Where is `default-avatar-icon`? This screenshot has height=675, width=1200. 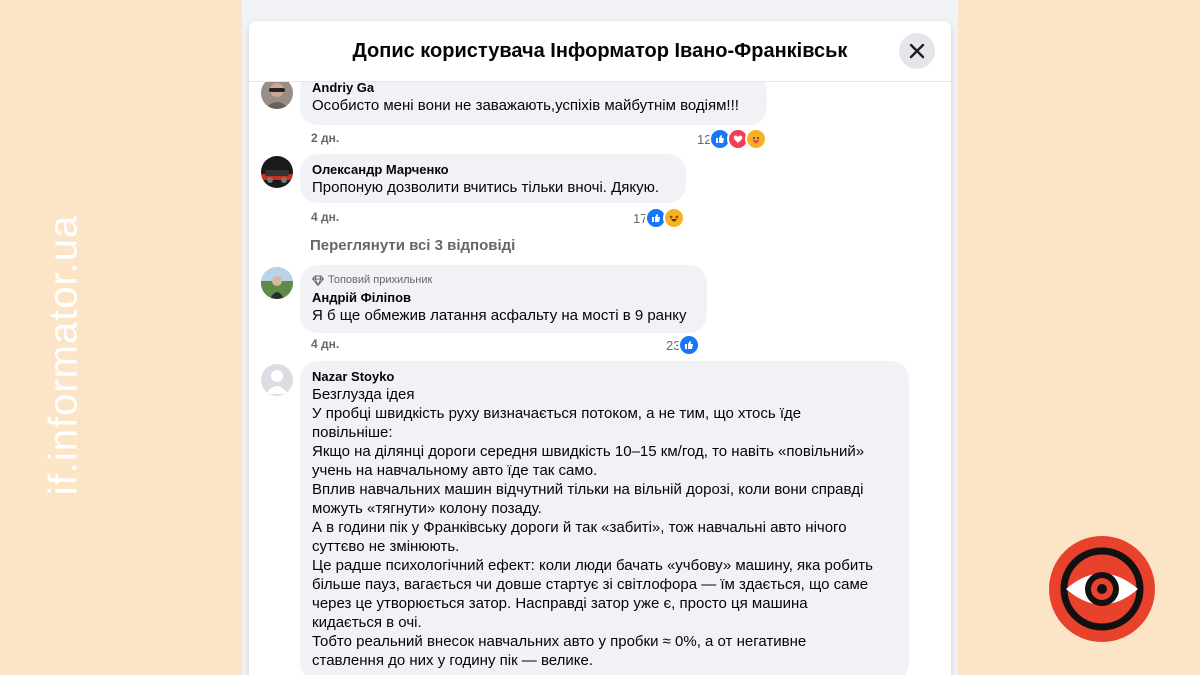 default-avatar-icon is located at coordinates (277, 382).